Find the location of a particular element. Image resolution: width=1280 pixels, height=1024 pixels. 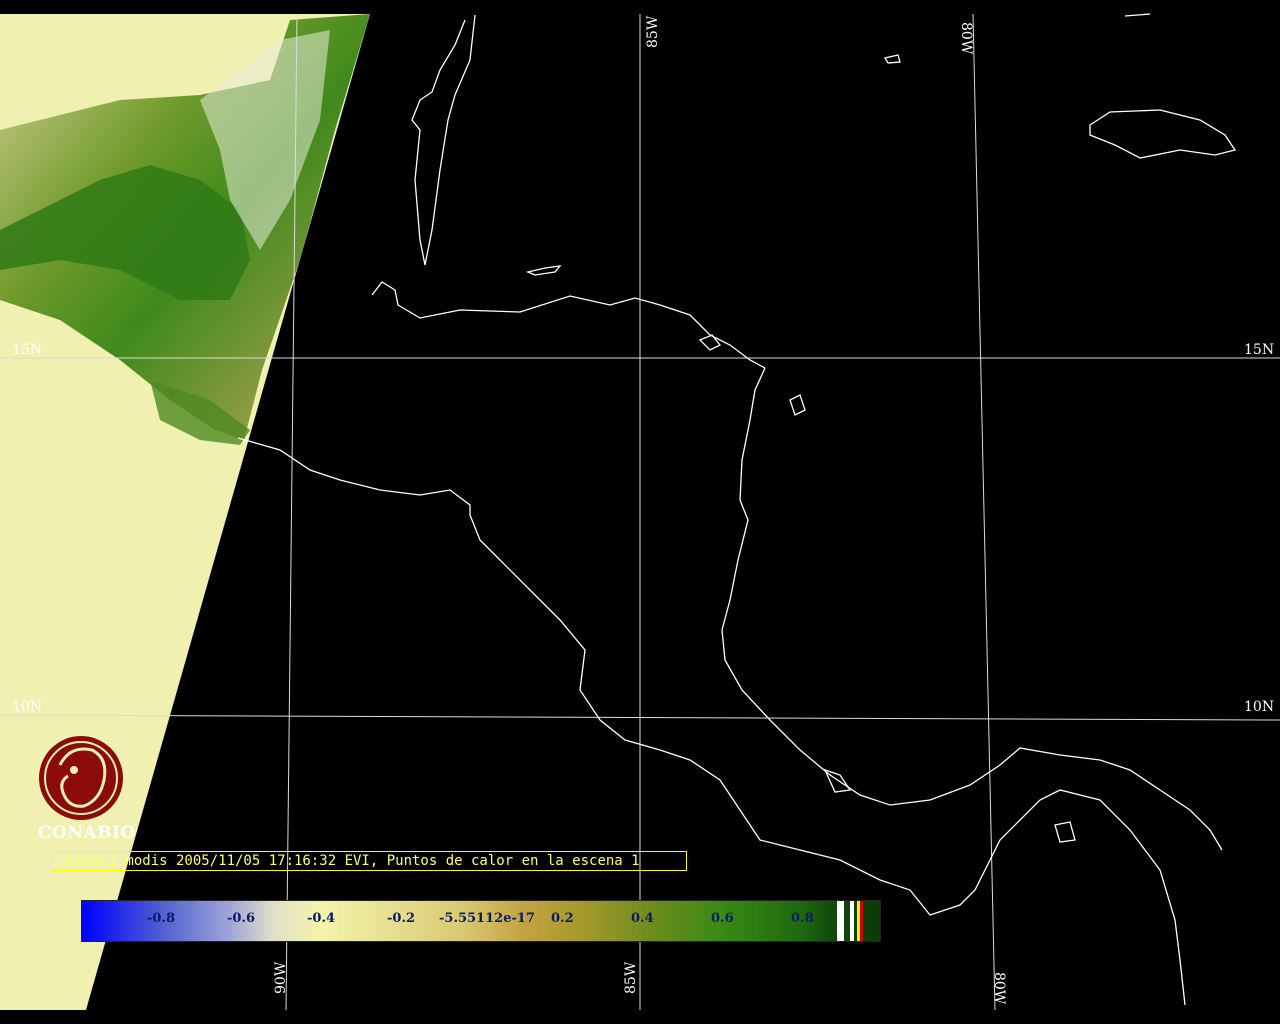

colorbar-tick: -0.8 is located at coordinates (161, 918).